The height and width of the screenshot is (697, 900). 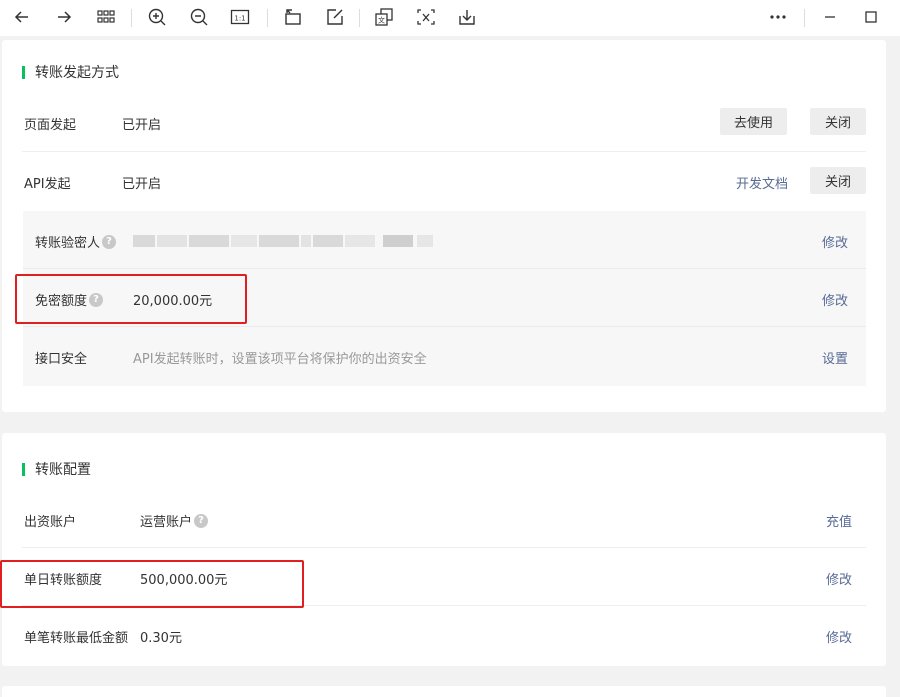 I want to click on api-security-desc: API发起转账时，设置该项平台将保护你的出资安全, so click(x=280, y=359).